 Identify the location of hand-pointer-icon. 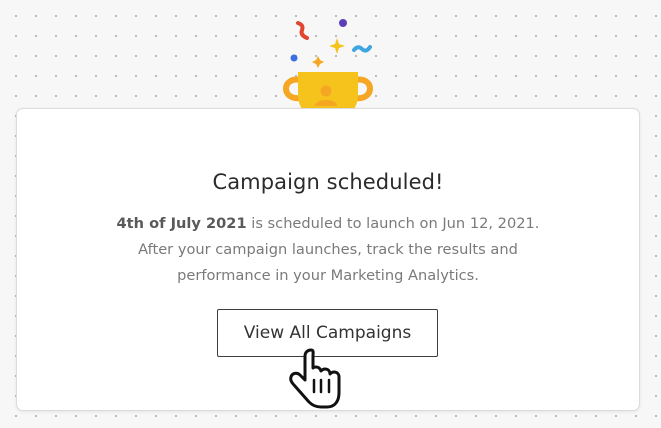
(315, 378).